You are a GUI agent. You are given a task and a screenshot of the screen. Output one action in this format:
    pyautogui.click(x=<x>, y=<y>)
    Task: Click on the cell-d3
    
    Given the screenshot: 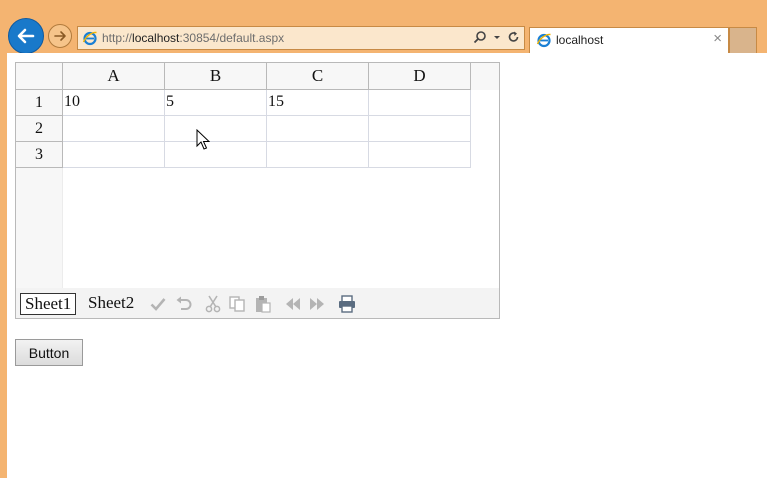 What is the action you would take?
    pyautogui.click(x=420, y=155)
    